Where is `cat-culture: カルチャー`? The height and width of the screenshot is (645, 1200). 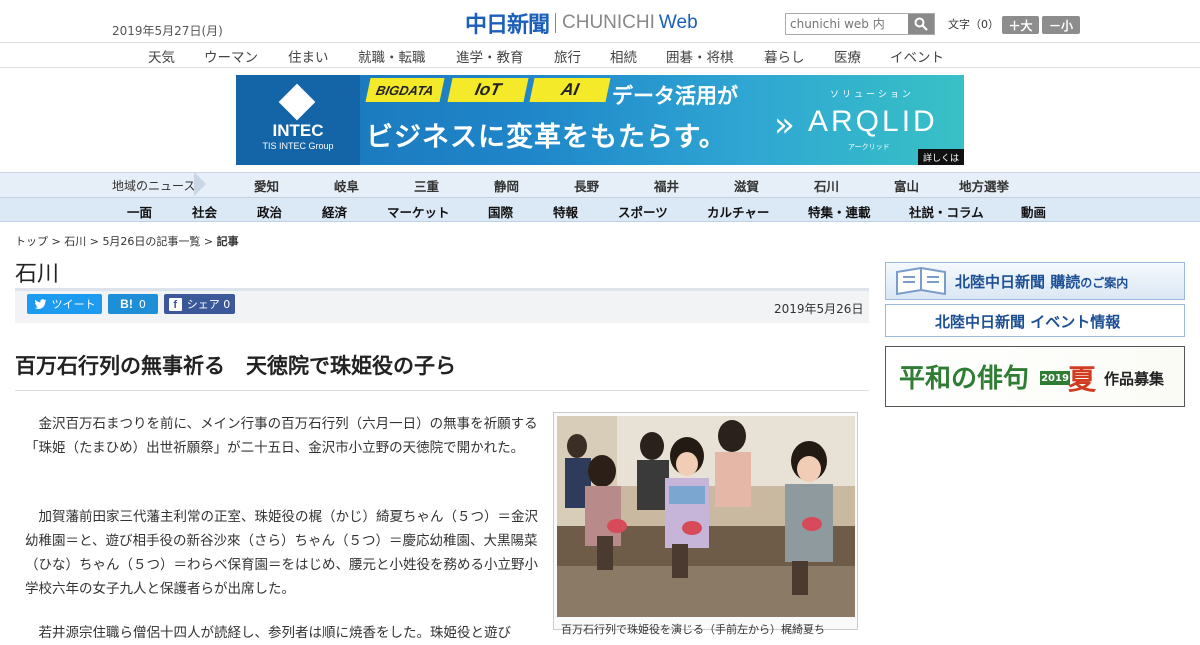
cat-culture: カルチャー is located at coordinates (738, 211).